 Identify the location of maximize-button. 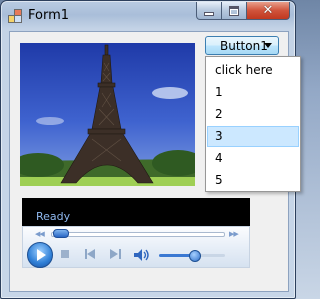
(234, 11).